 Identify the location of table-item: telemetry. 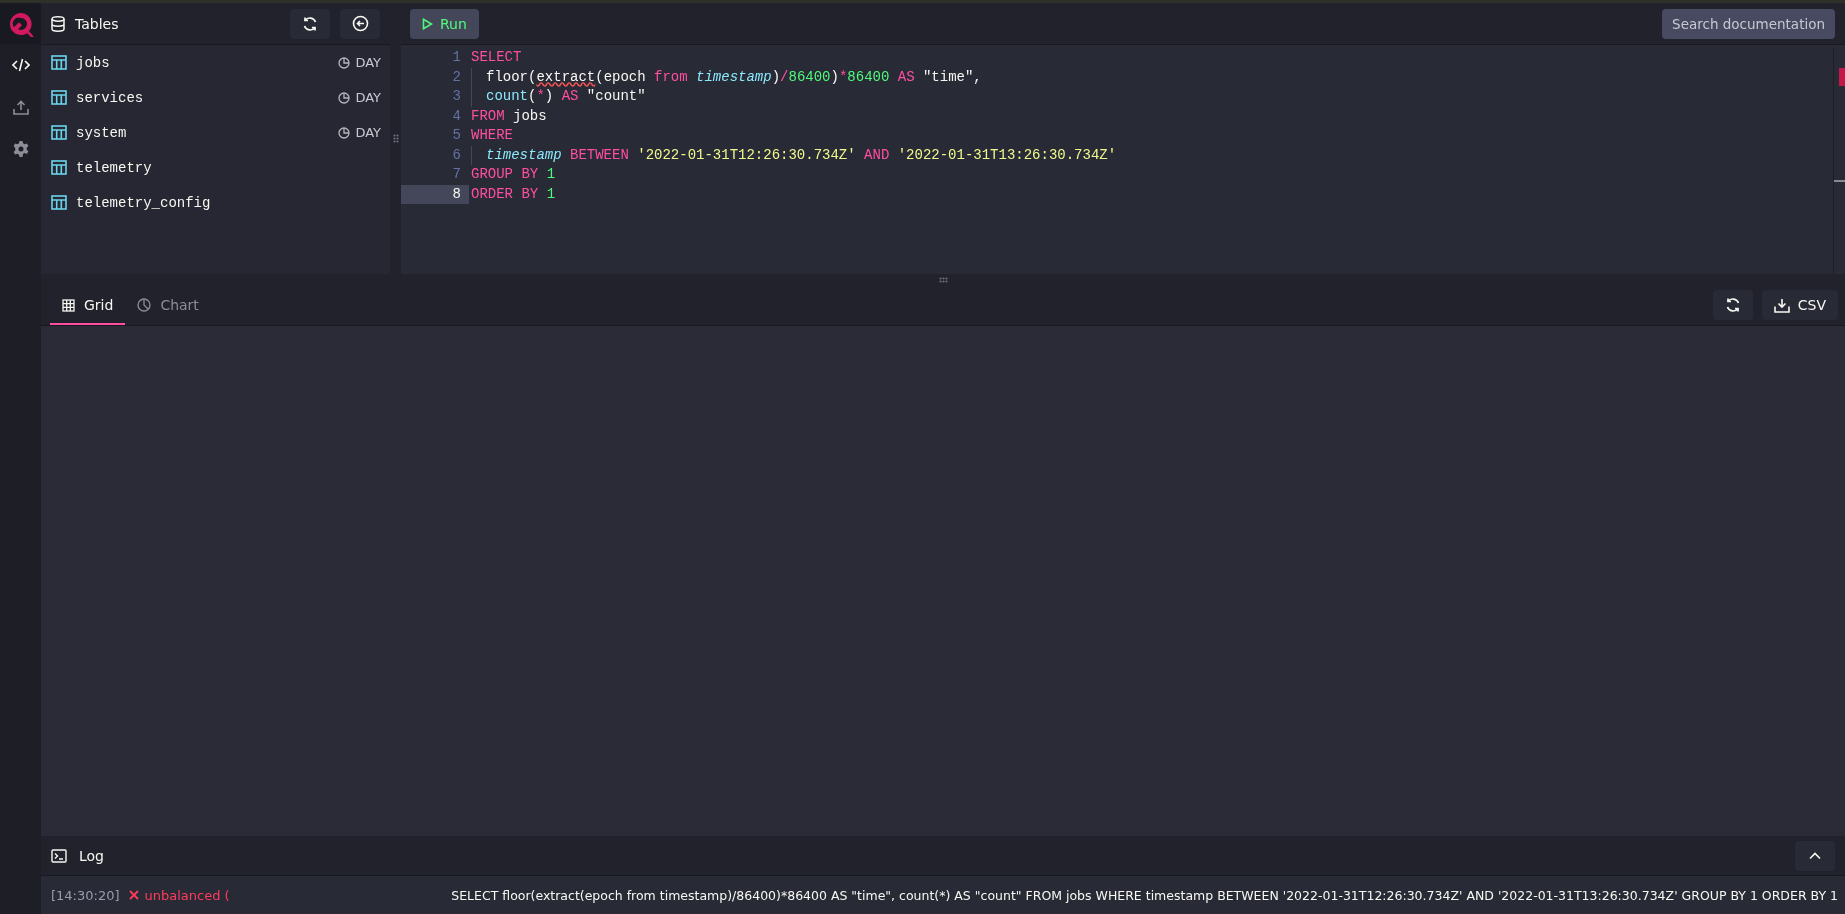
(215, 167).